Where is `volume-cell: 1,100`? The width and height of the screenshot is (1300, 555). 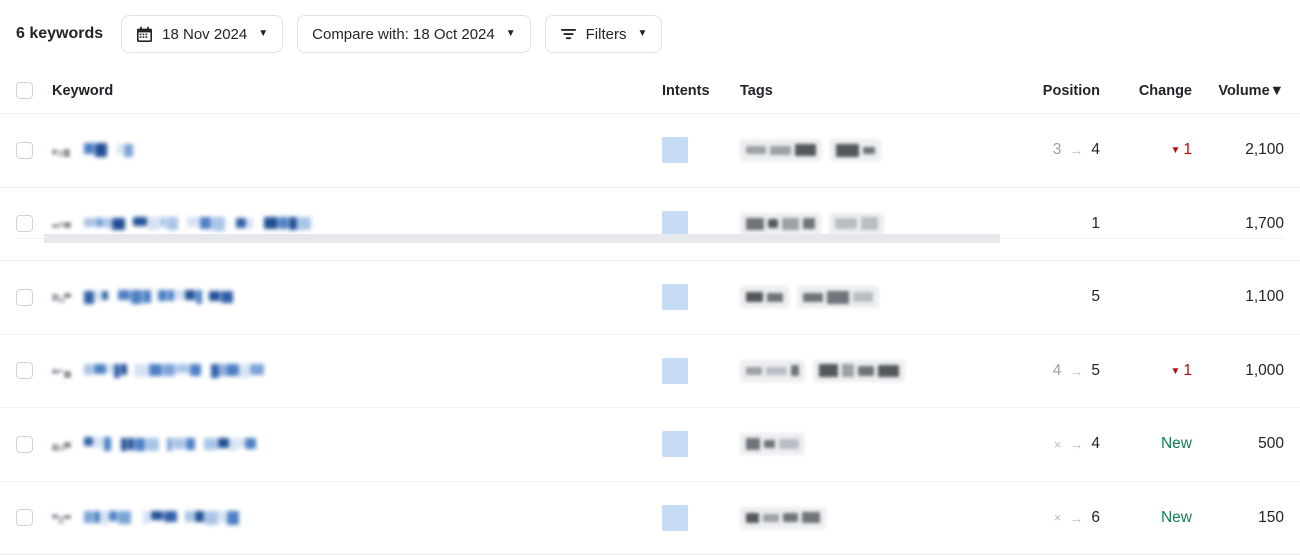 volume-cell: 1,100 is located at coordinates (1238, 297).